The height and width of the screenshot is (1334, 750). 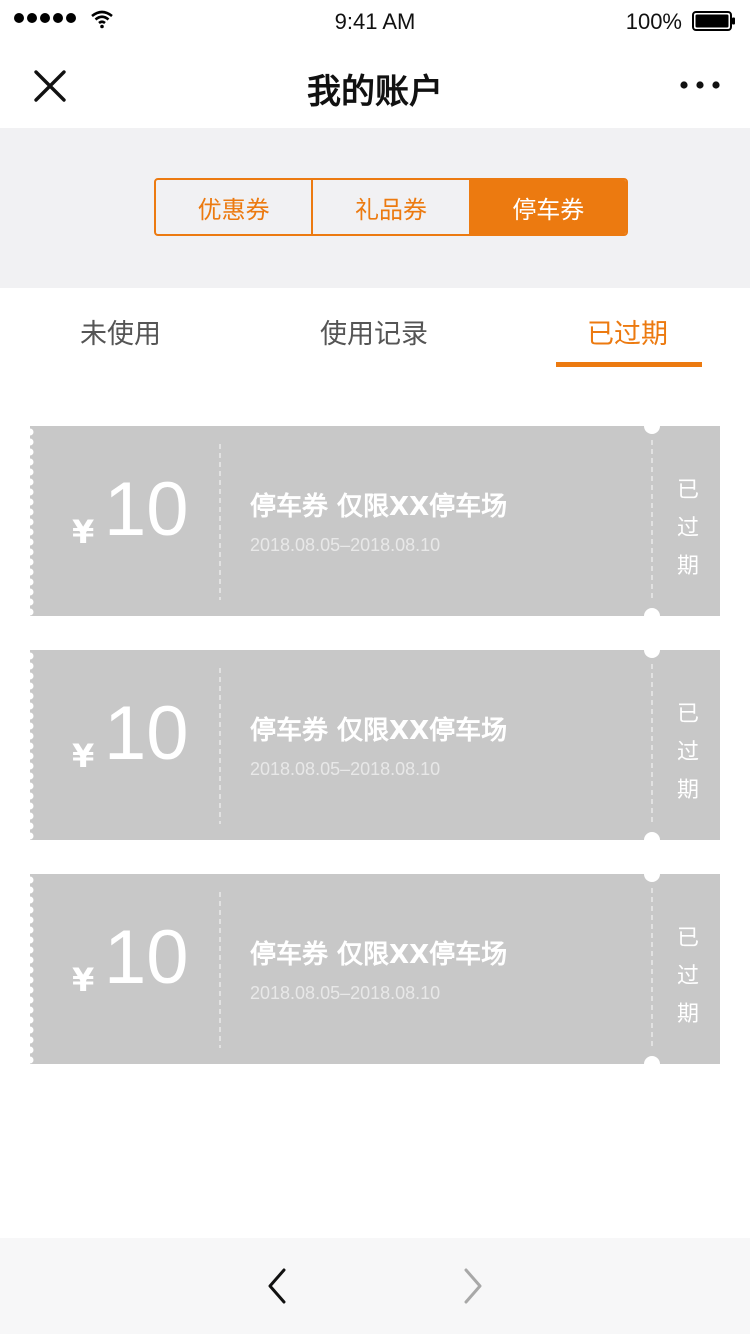 I want to click on active-tab-indicator, so click(x=629, y=364).